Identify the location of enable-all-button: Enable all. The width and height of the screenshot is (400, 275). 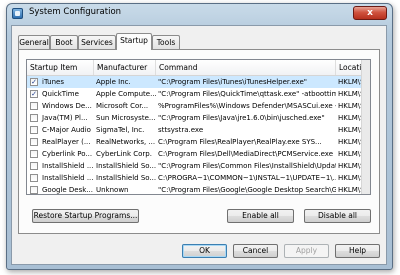
(260, 216).